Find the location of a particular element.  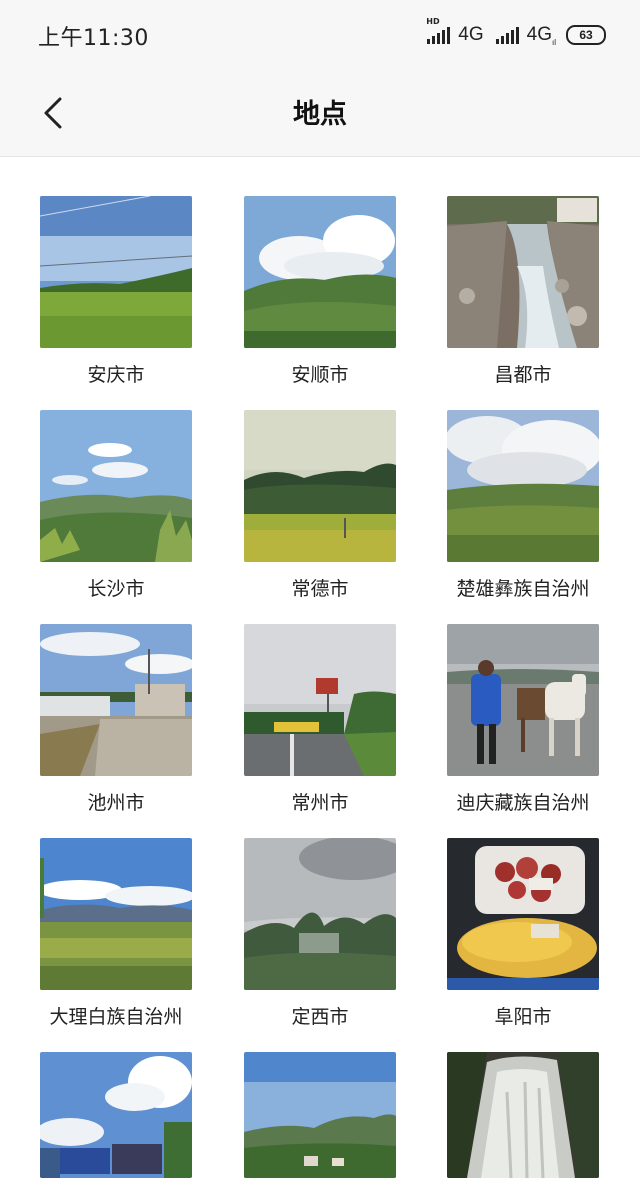

status-time: 上午11:30 is located at coordinates (93, 38).